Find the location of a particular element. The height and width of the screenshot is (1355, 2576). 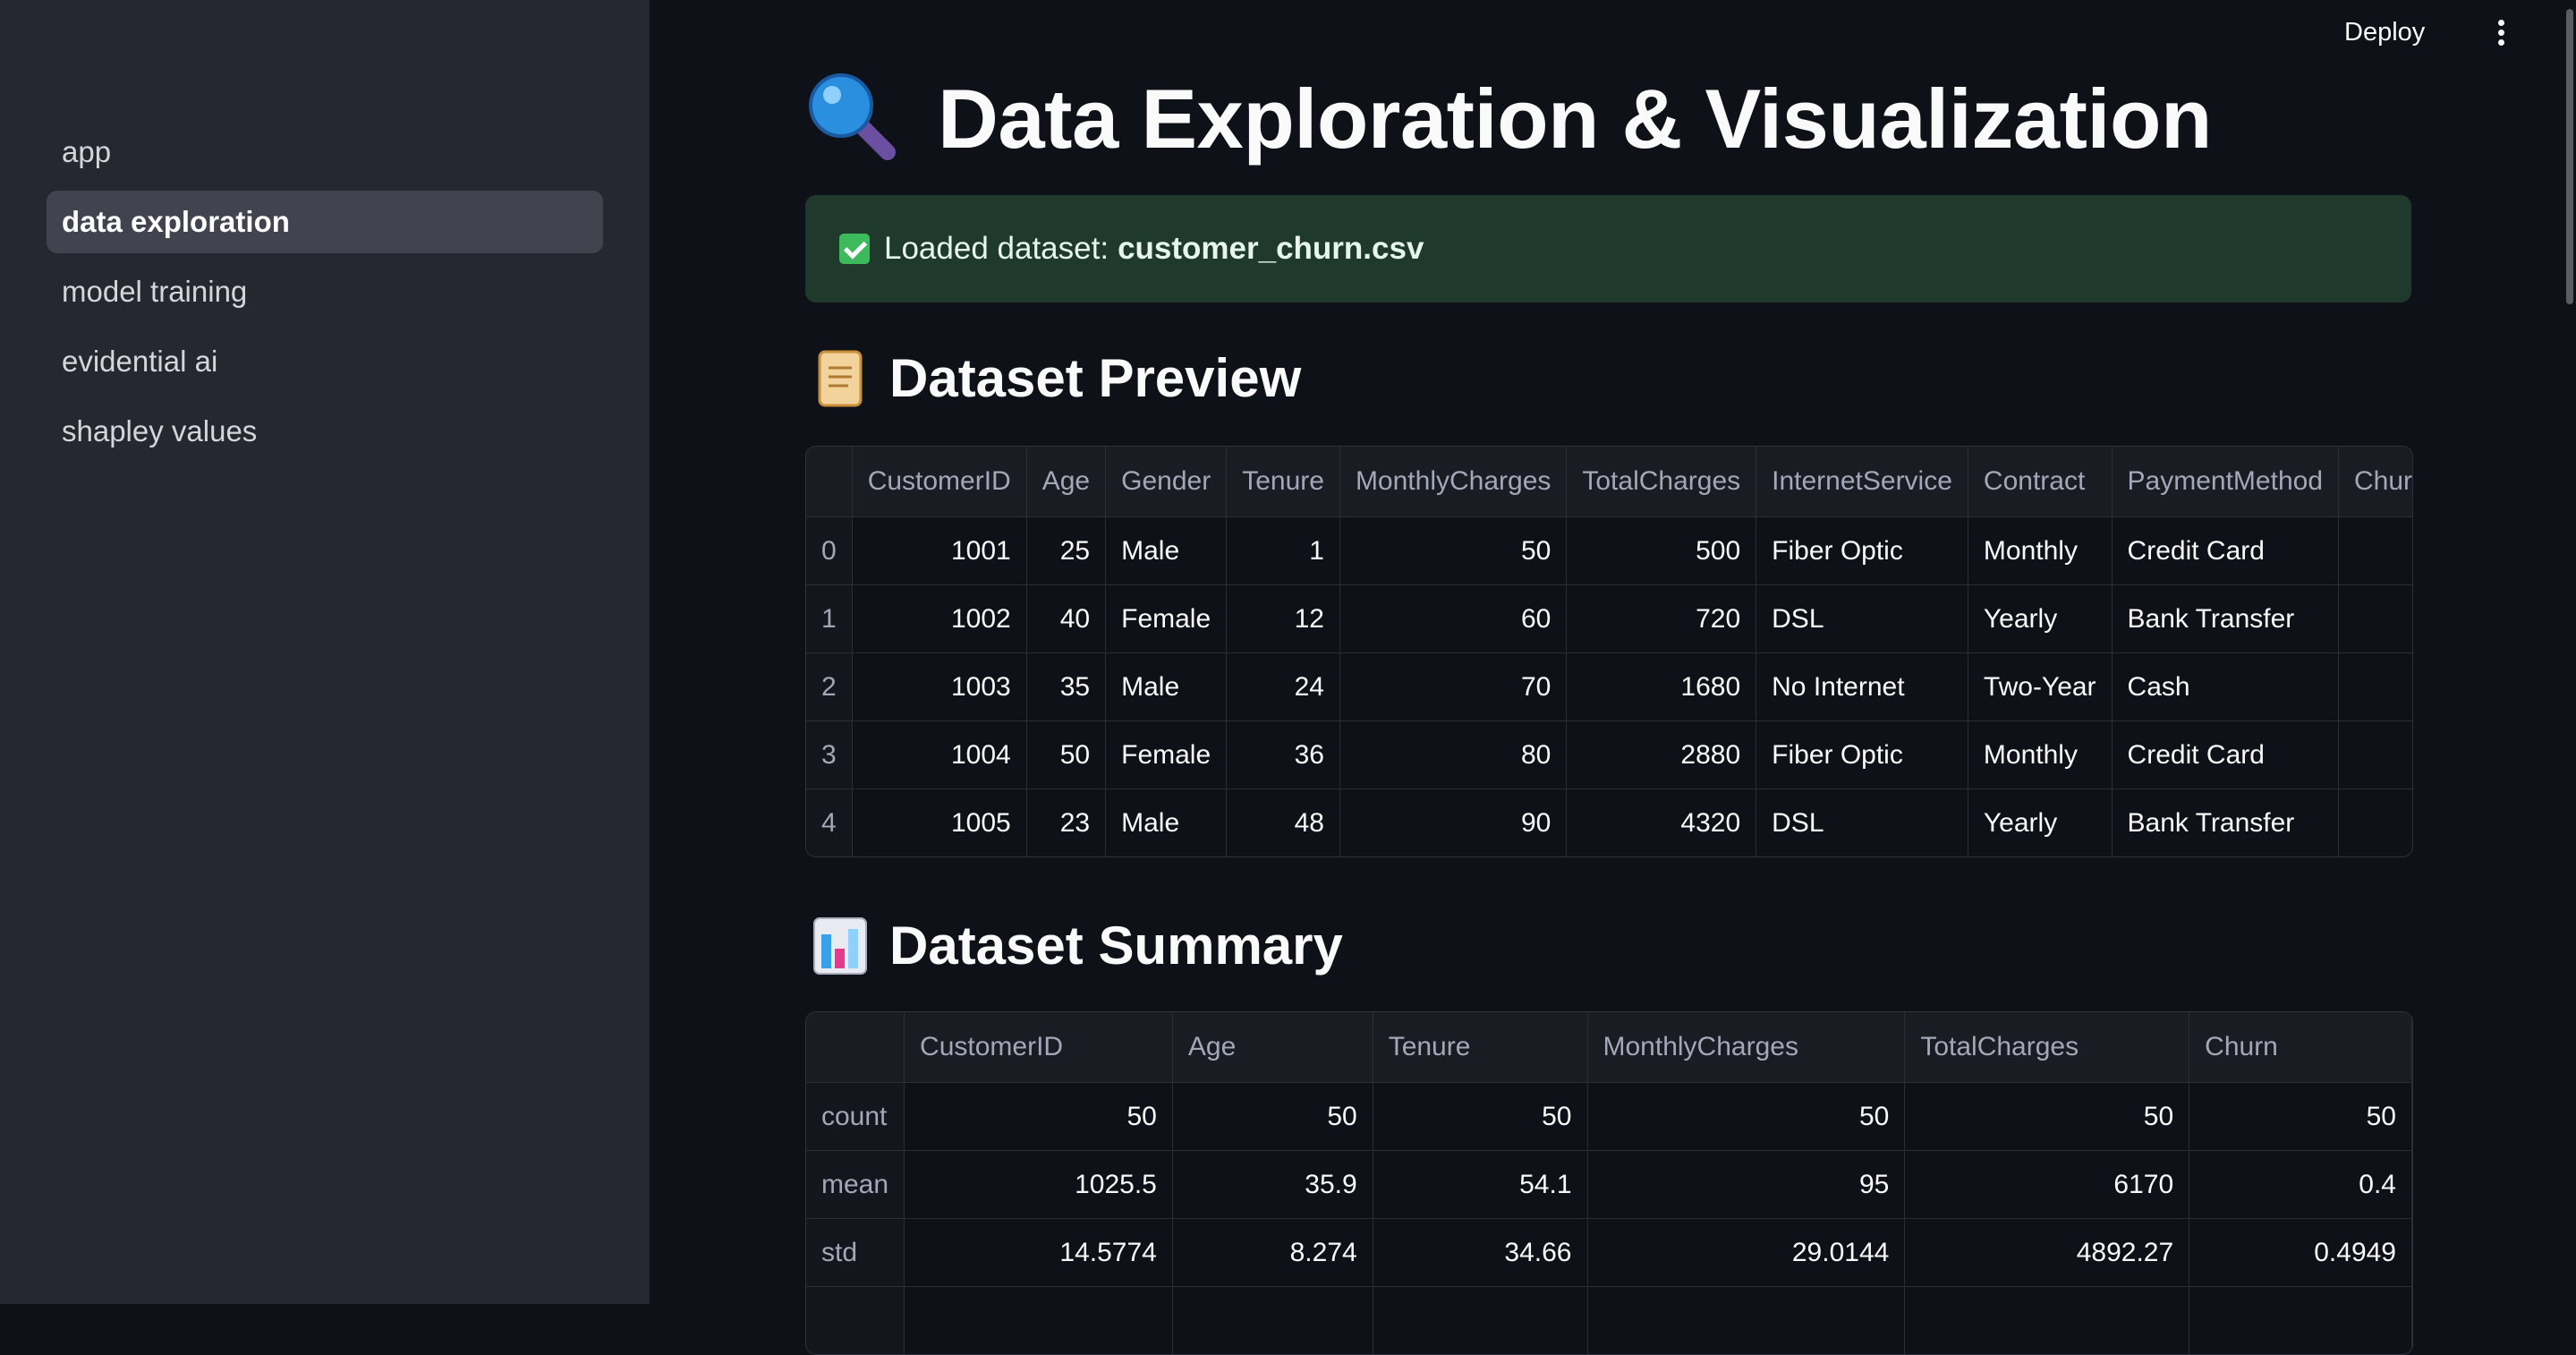

table-cell: 0.4949 is located at coordinates (2300, 1252).